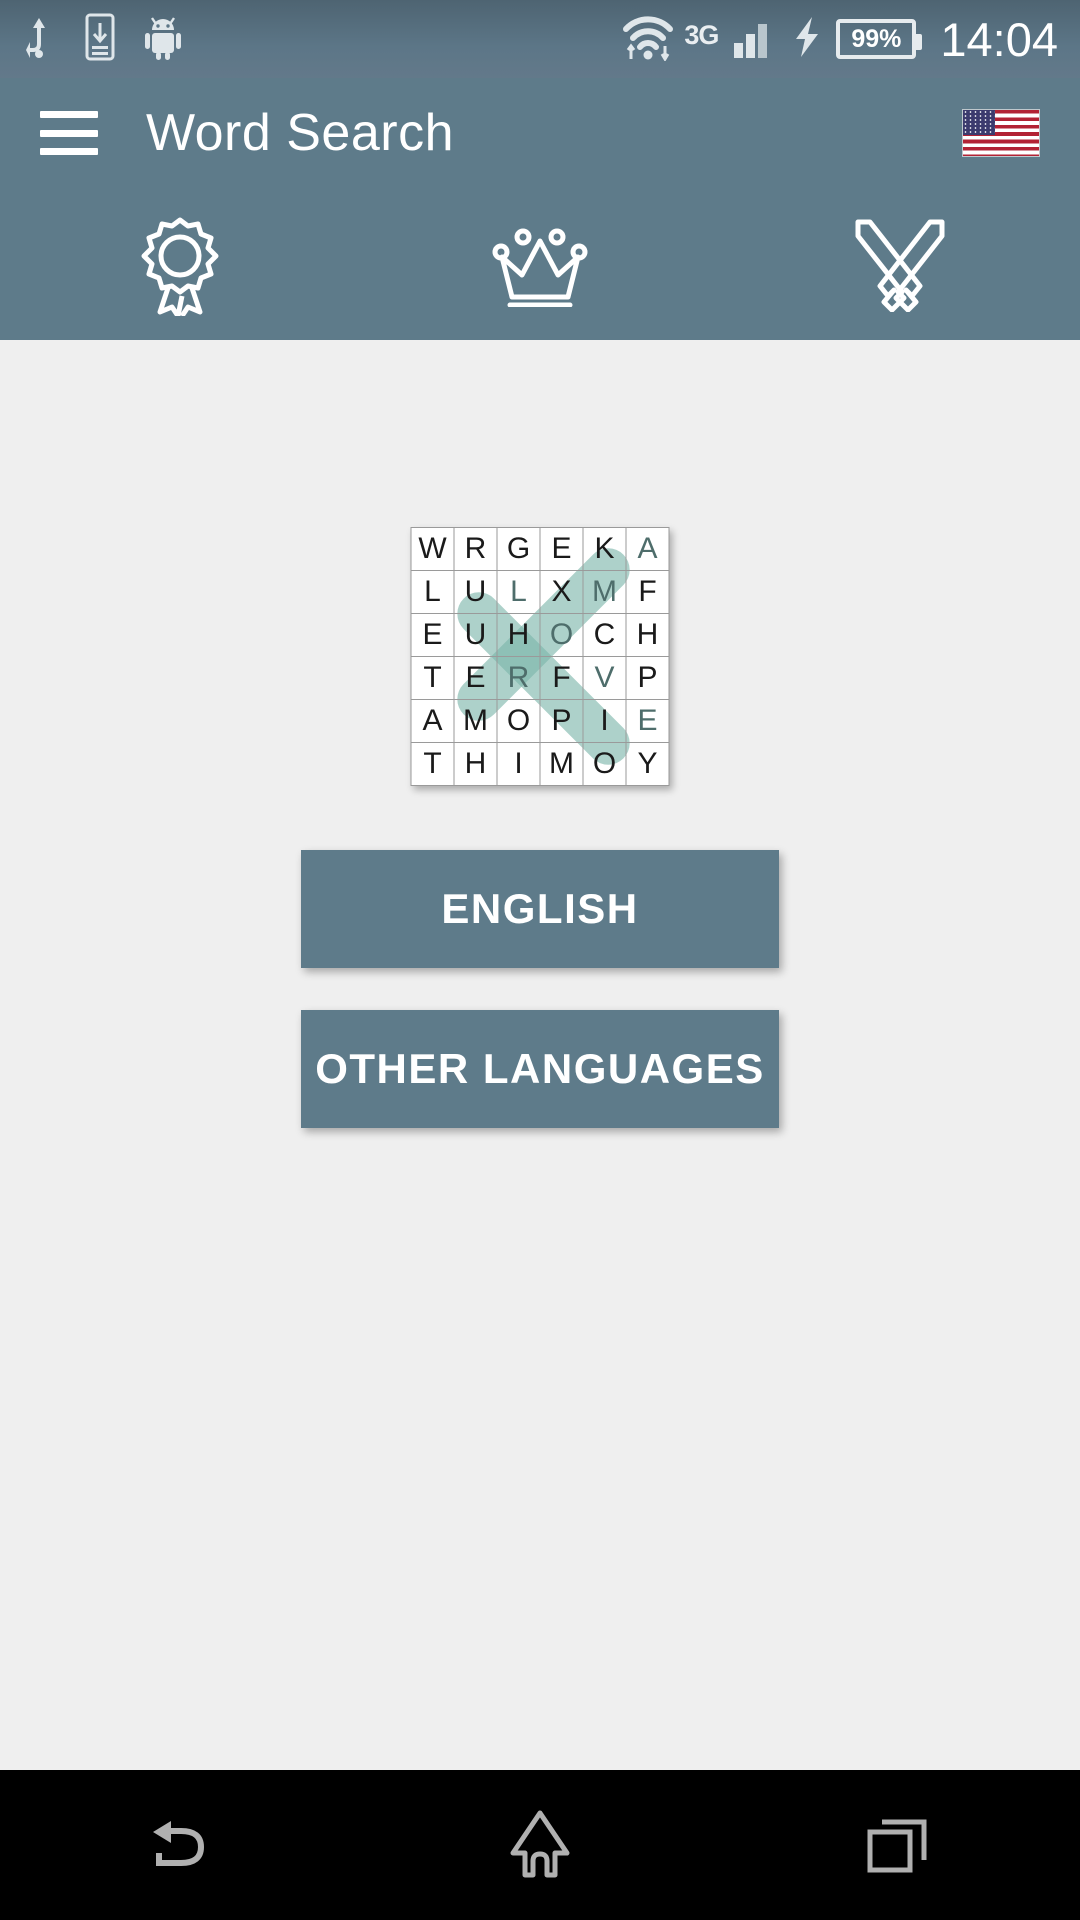 The height and width of the screenshot is (1920, 1080). What do you see at coordinates (900, 264) in the screenshot?
I see `crossed-swords-icon` at bounding box center [900, 264].